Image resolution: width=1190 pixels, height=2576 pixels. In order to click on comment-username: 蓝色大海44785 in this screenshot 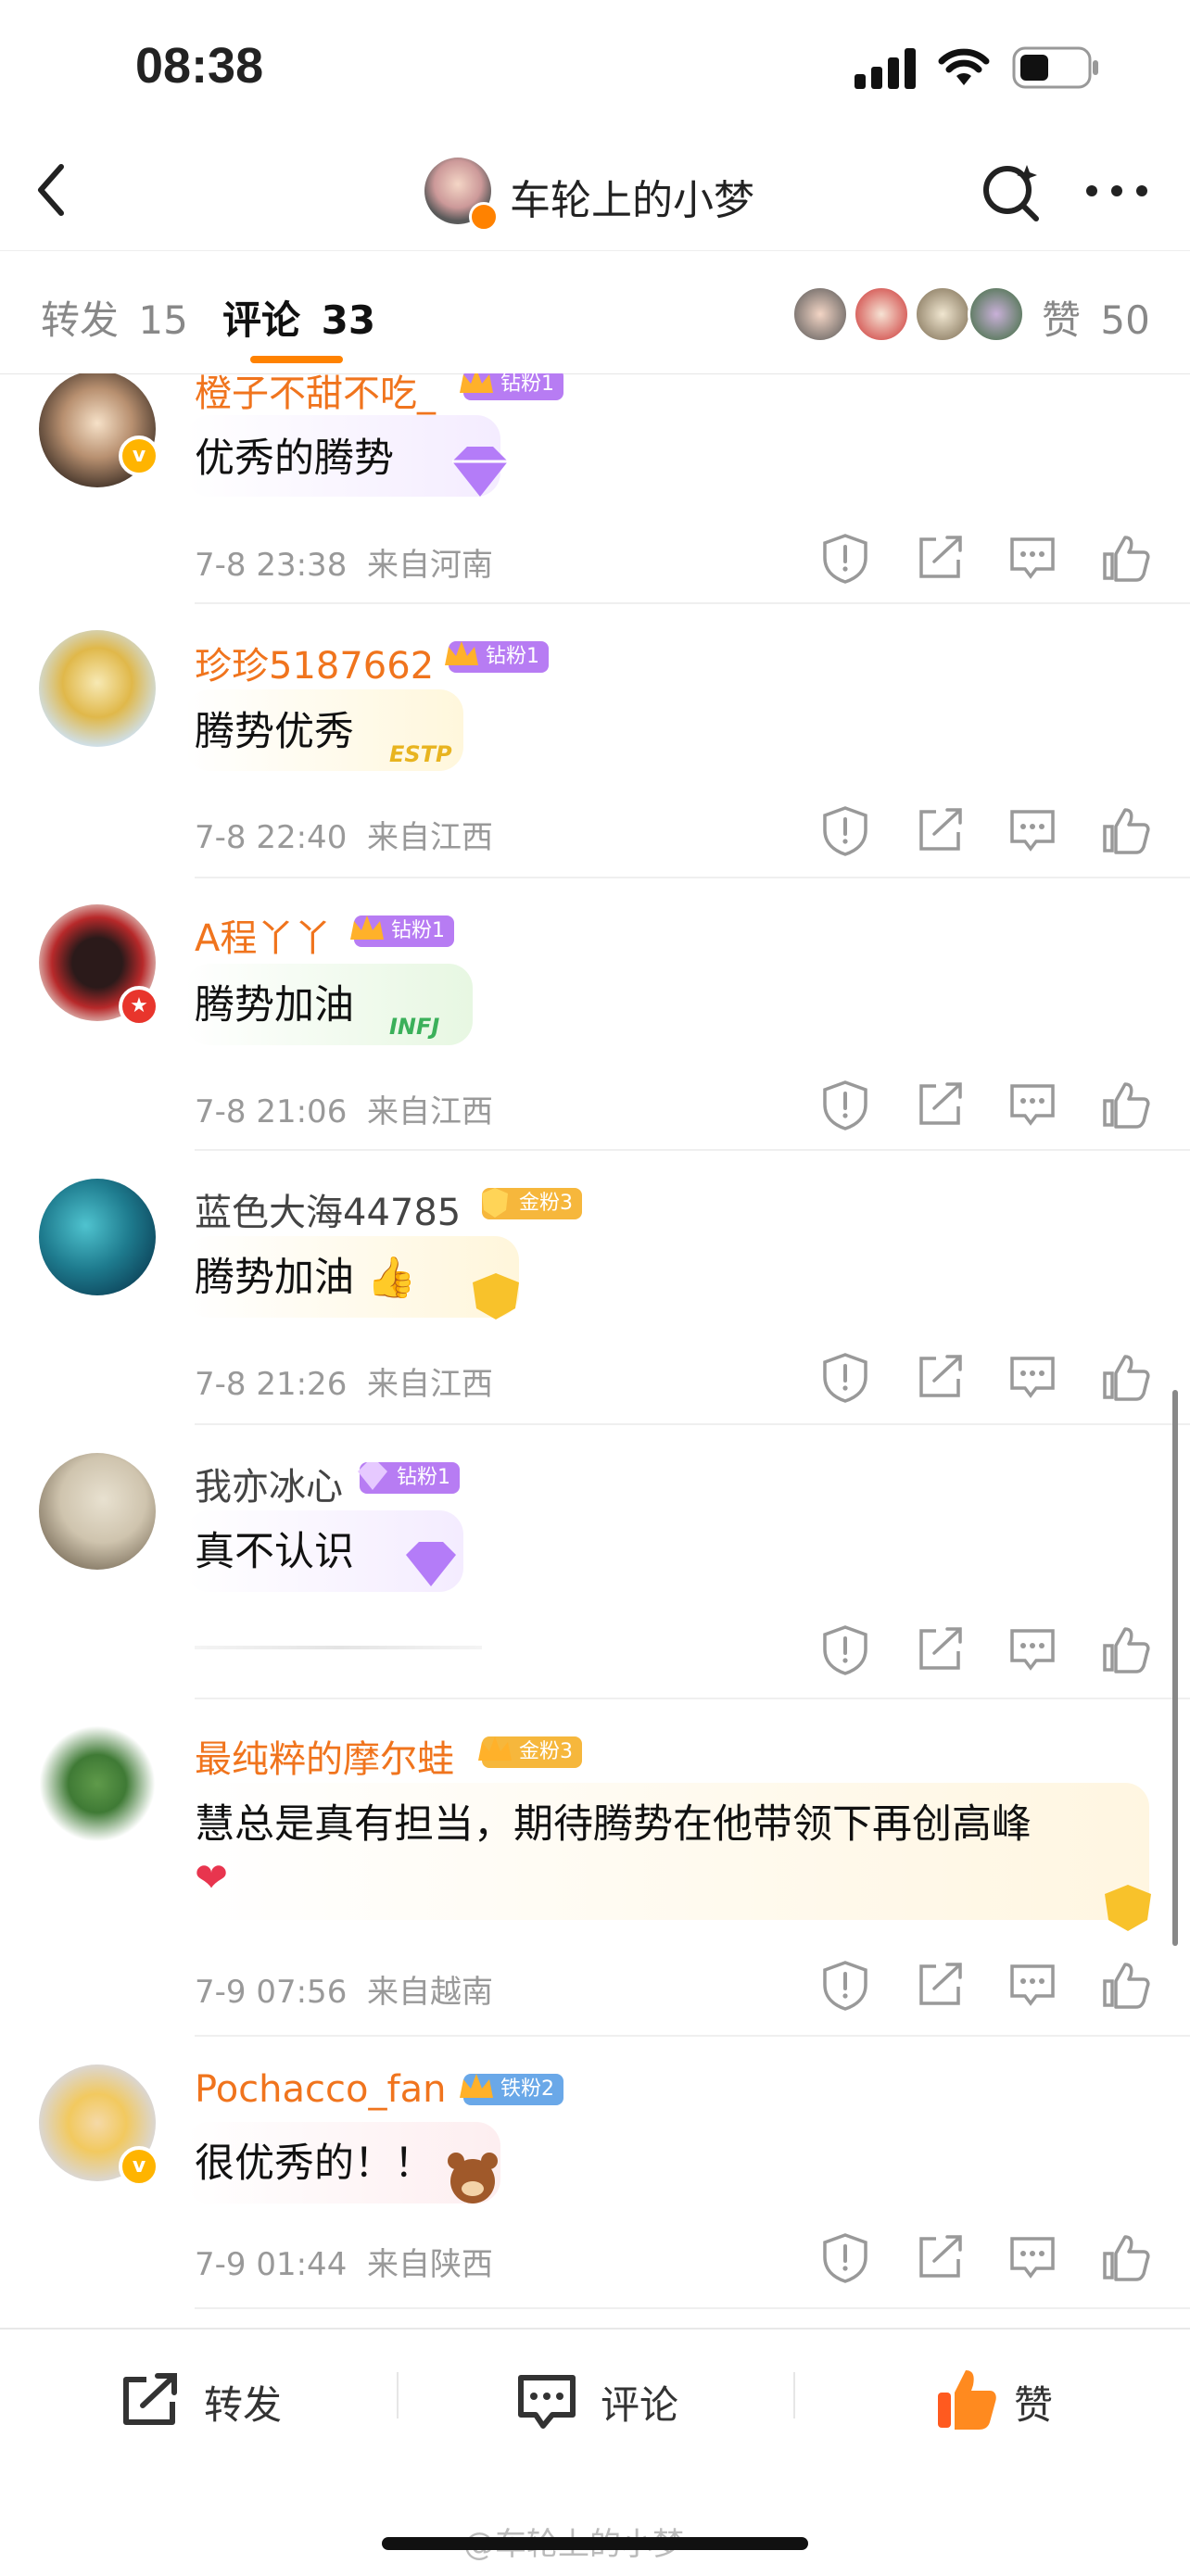, I will do `click(328, 1209)`.